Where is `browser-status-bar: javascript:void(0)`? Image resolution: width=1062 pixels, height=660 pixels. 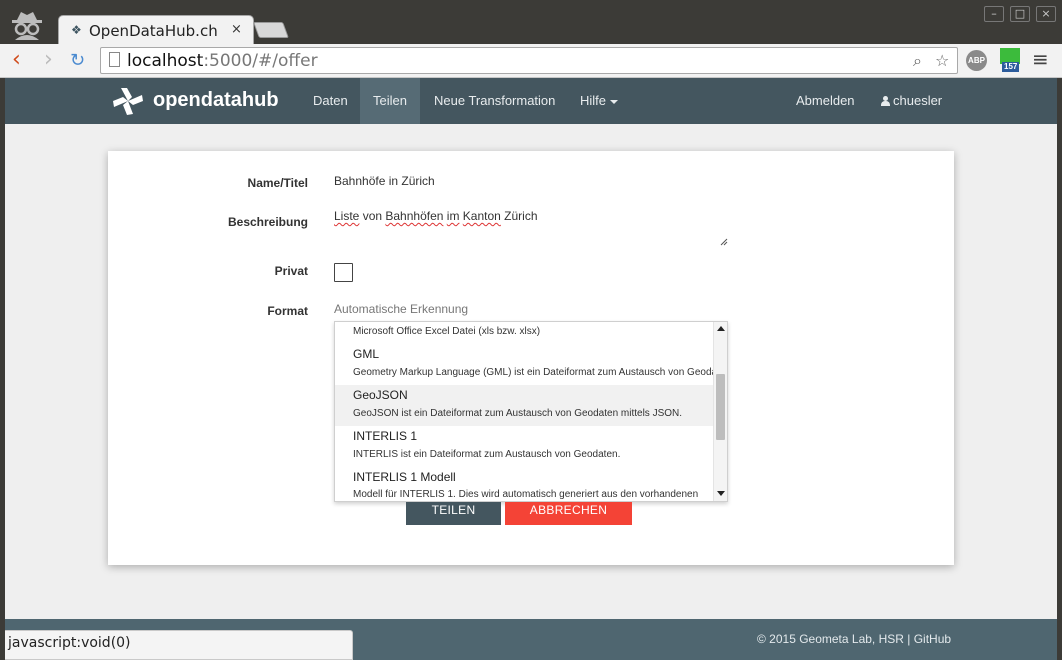
browser-status-bar: javascript:void(0) is located at coordinates (179, 645).